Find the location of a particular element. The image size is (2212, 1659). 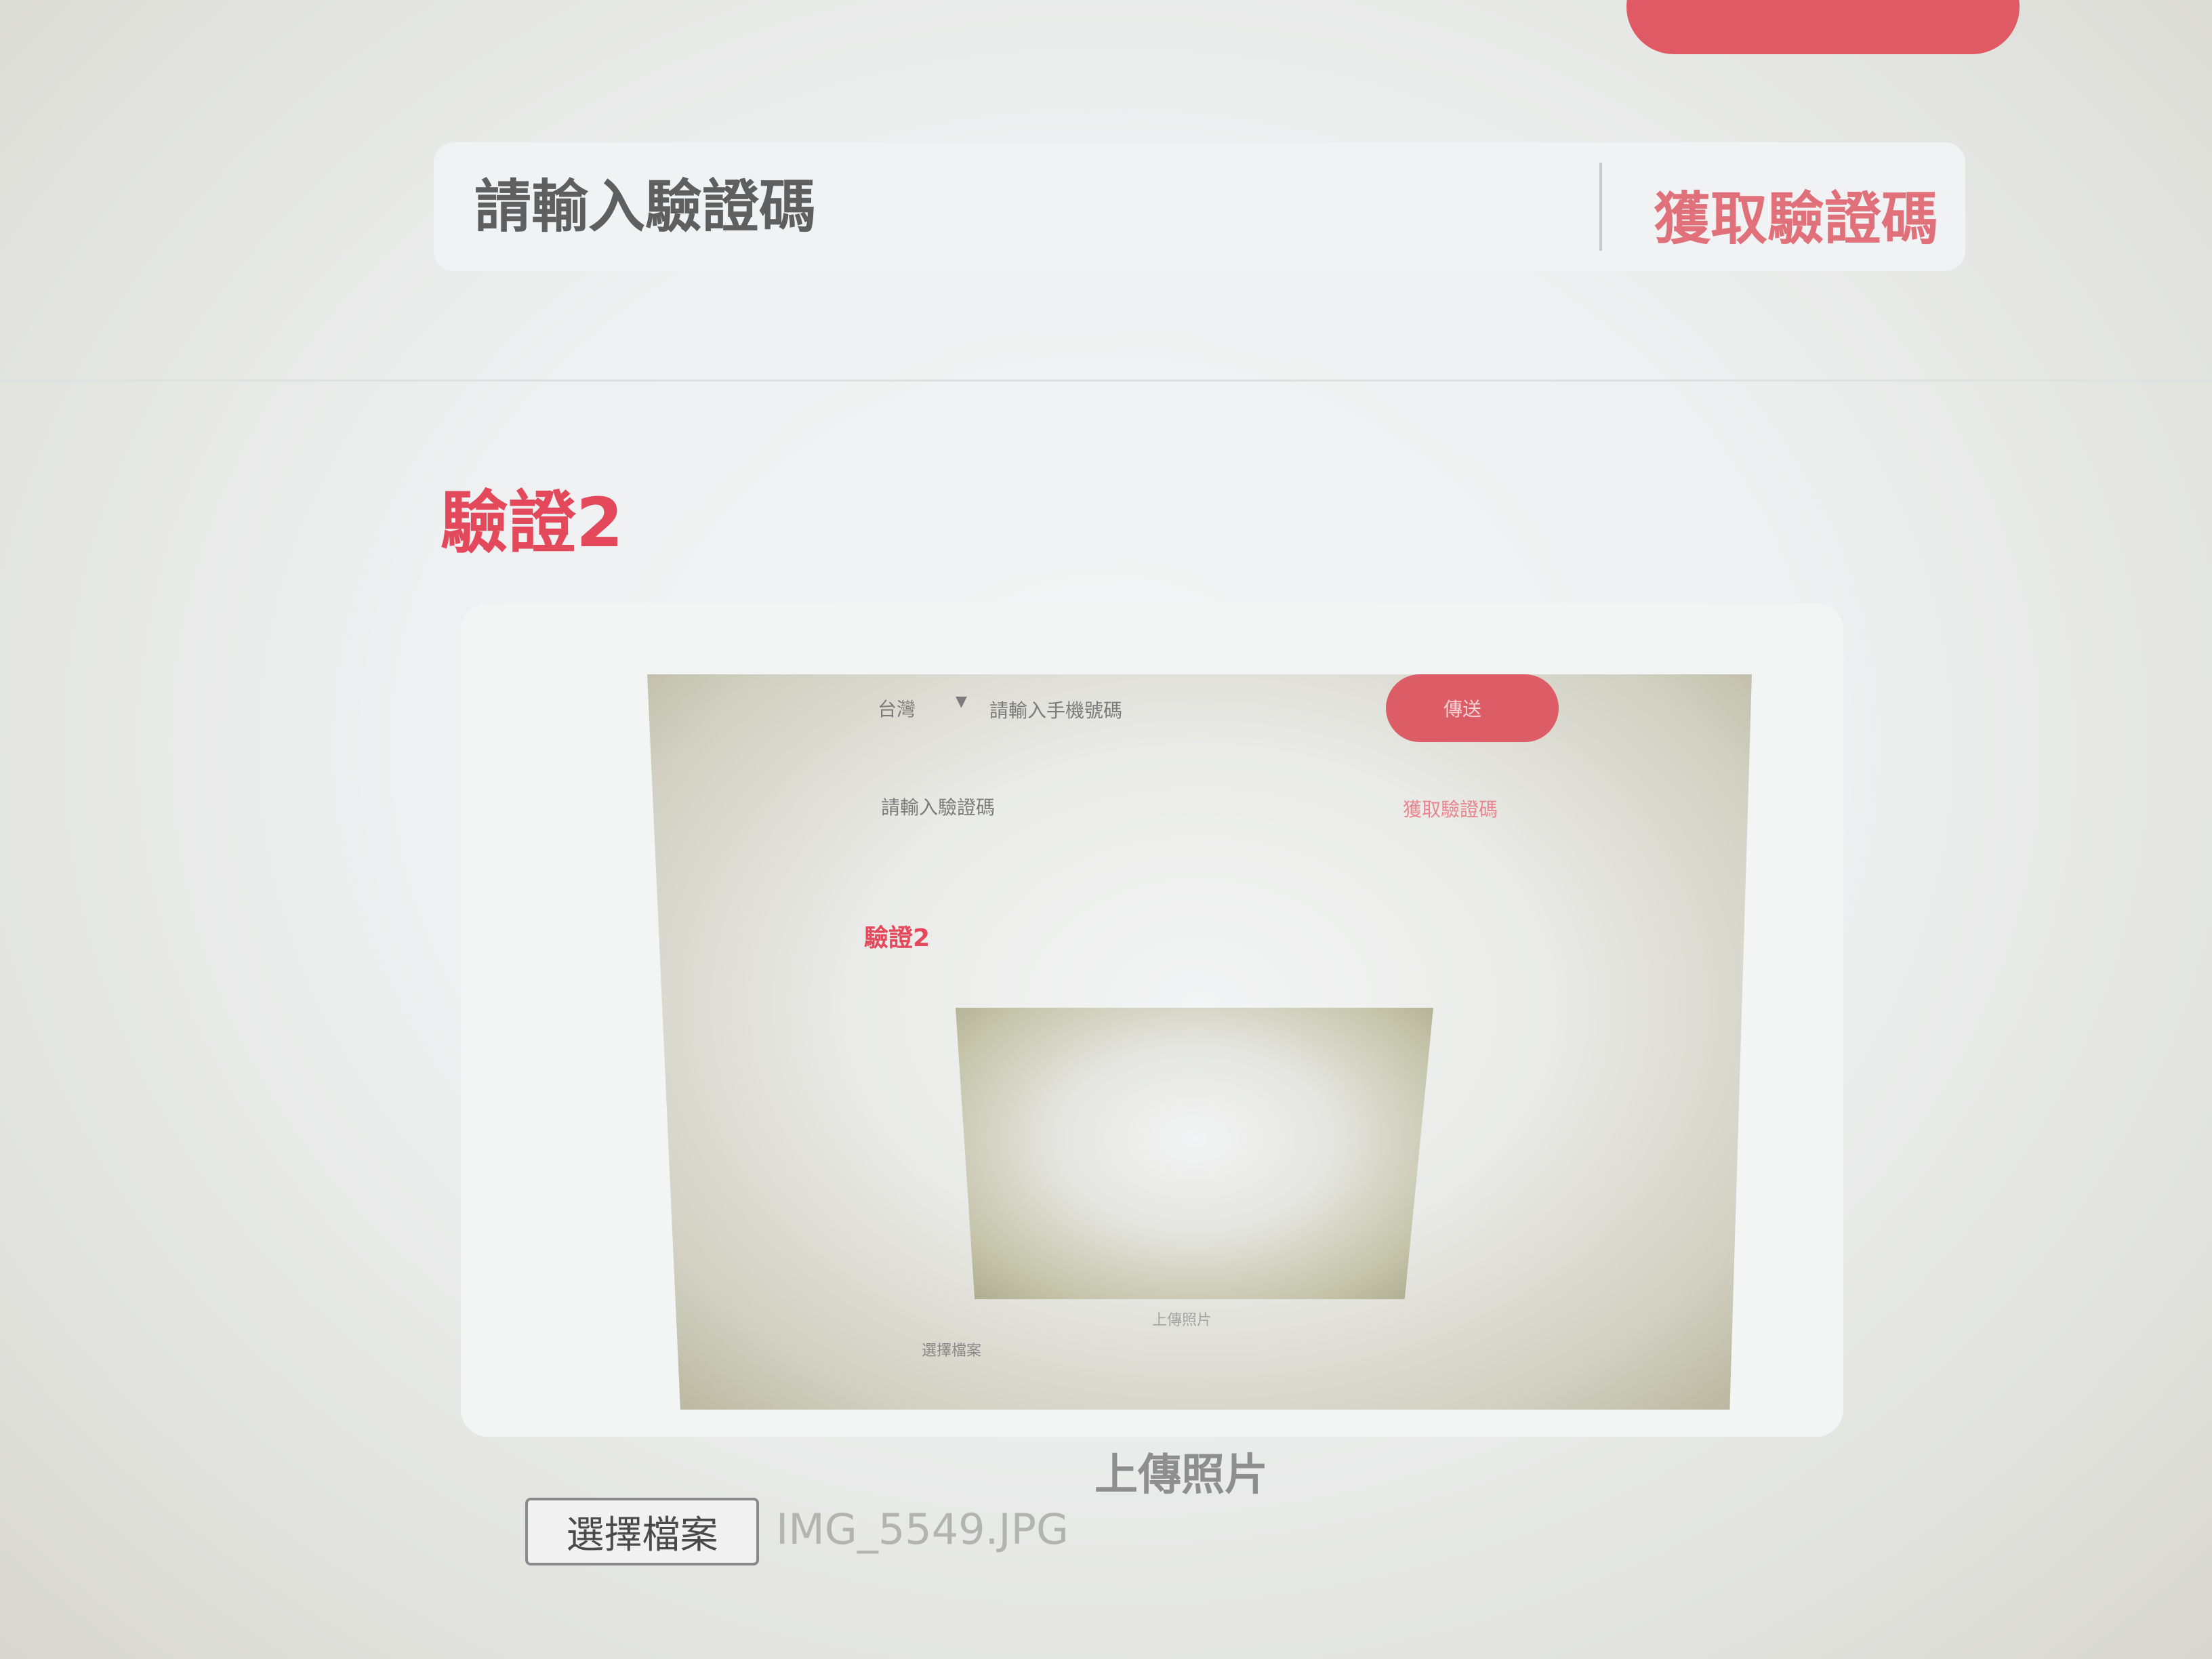

code-row-divider is located at coordinates (1601, 207).